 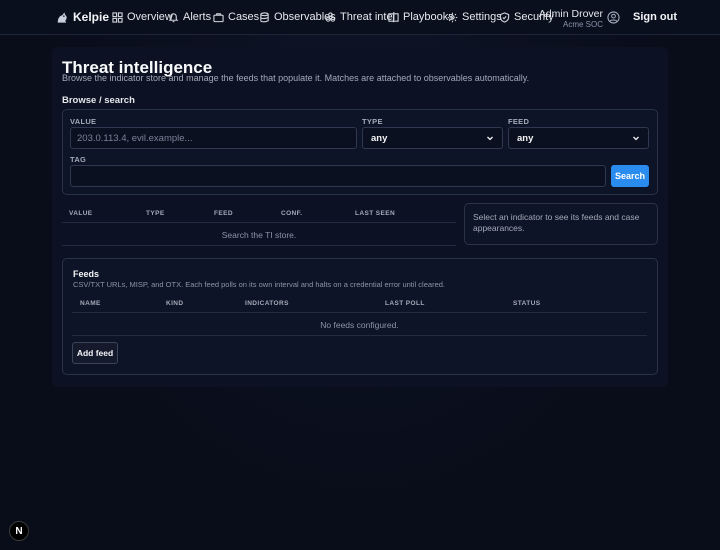 What do you see at coordinates (259, 235) in the screenshot?
I see `indicators-empty-state: Search the TI store.` at bounding box center [259, 235].